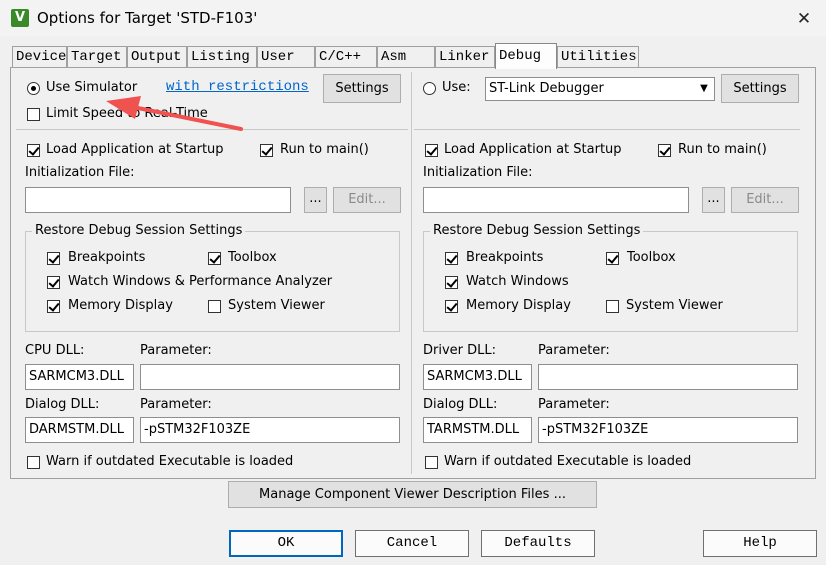 This screenshot has width=826, height=565. Describe the element at coordinates (174, 113) in the screenshot. I see `annotation-arrow-icon` at that location.